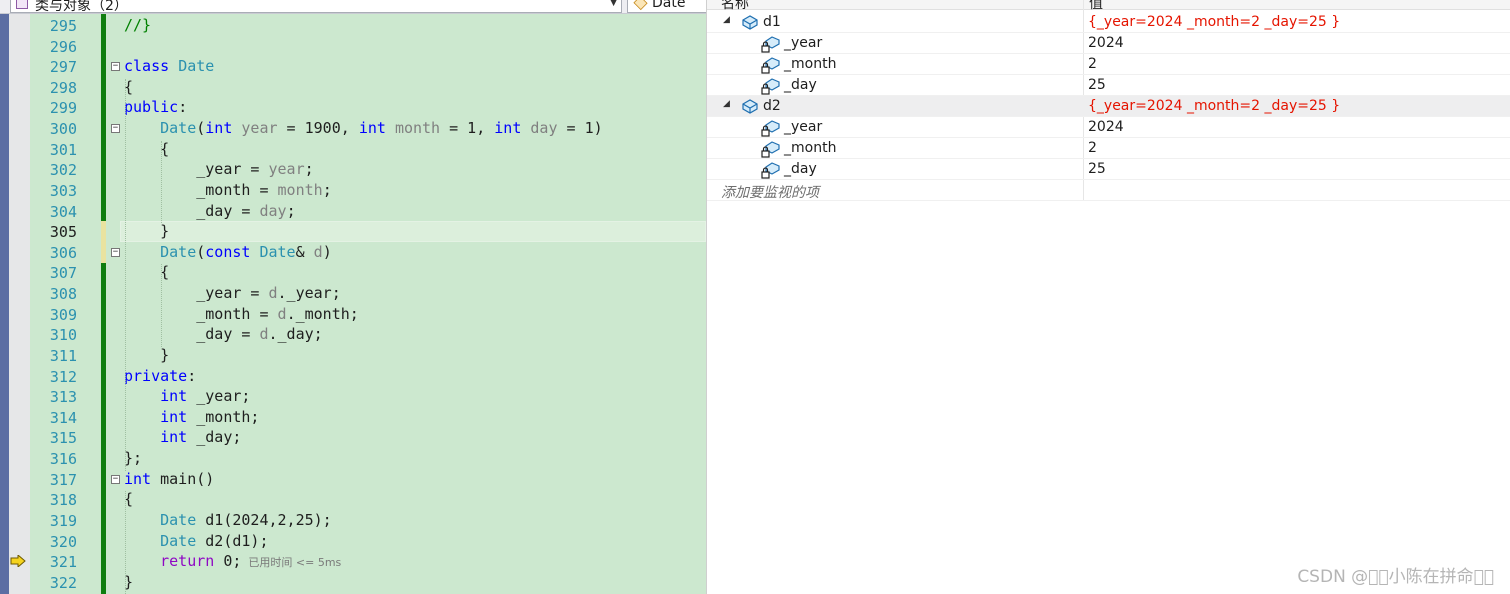 This screenshot has width=1510, height=594. What do you see at coordinates (353, 355) in the screenshot?
I see `code-line: 311 }` at bounding box center [353, 355].